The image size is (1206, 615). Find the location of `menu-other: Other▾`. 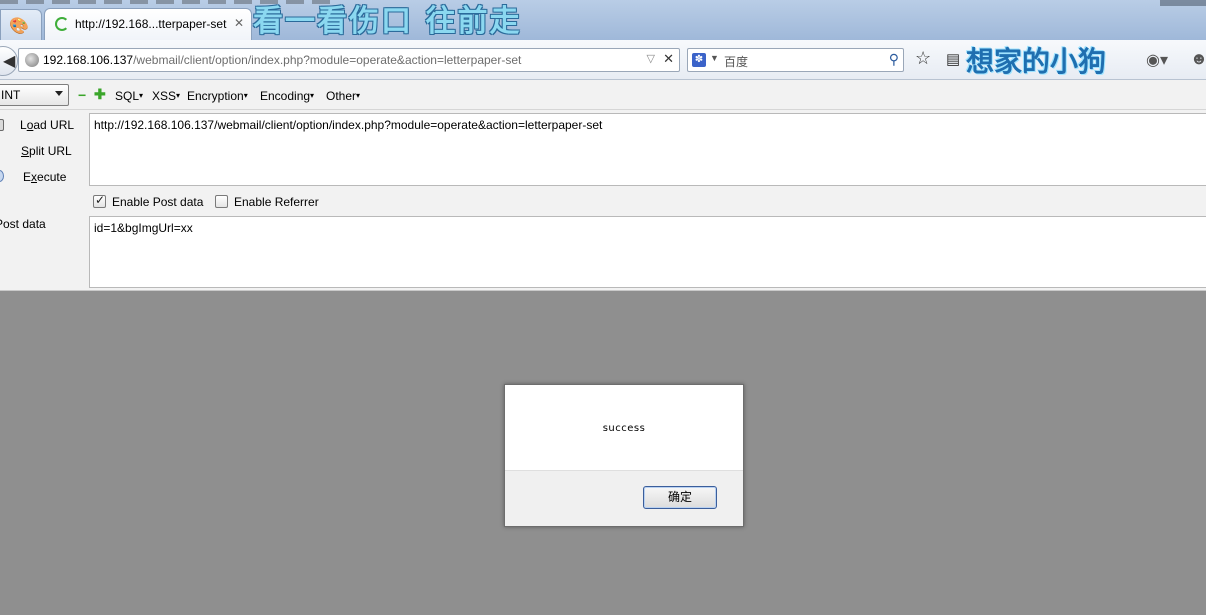

menu-other: Other▾ is located at coordinates (343, 96).